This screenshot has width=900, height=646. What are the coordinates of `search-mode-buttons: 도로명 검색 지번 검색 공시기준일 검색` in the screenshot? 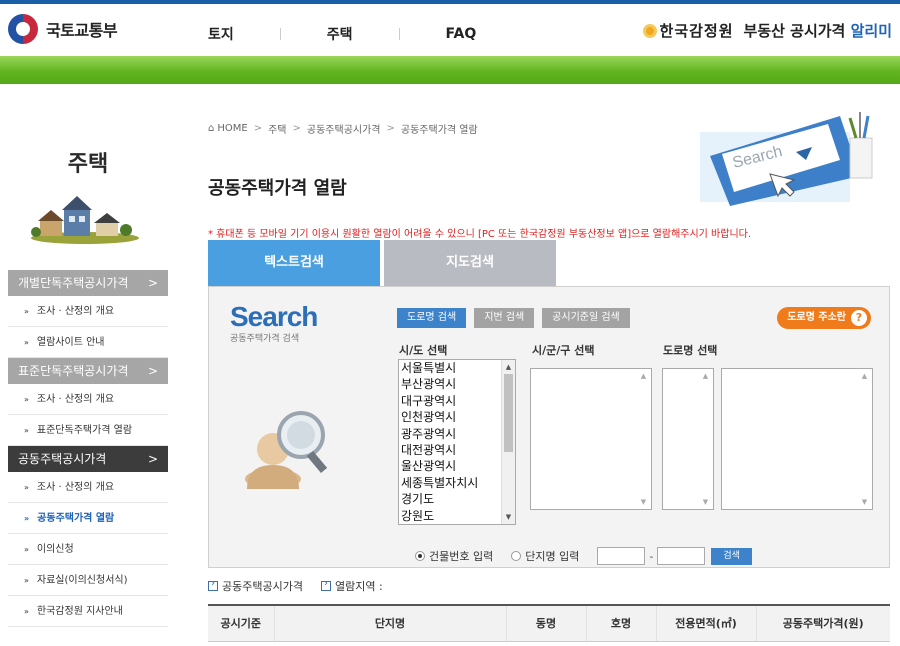 It's located at (517, 318).